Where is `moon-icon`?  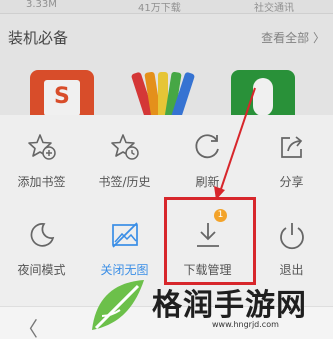
moon-icon is located at coordinates (42, 235).